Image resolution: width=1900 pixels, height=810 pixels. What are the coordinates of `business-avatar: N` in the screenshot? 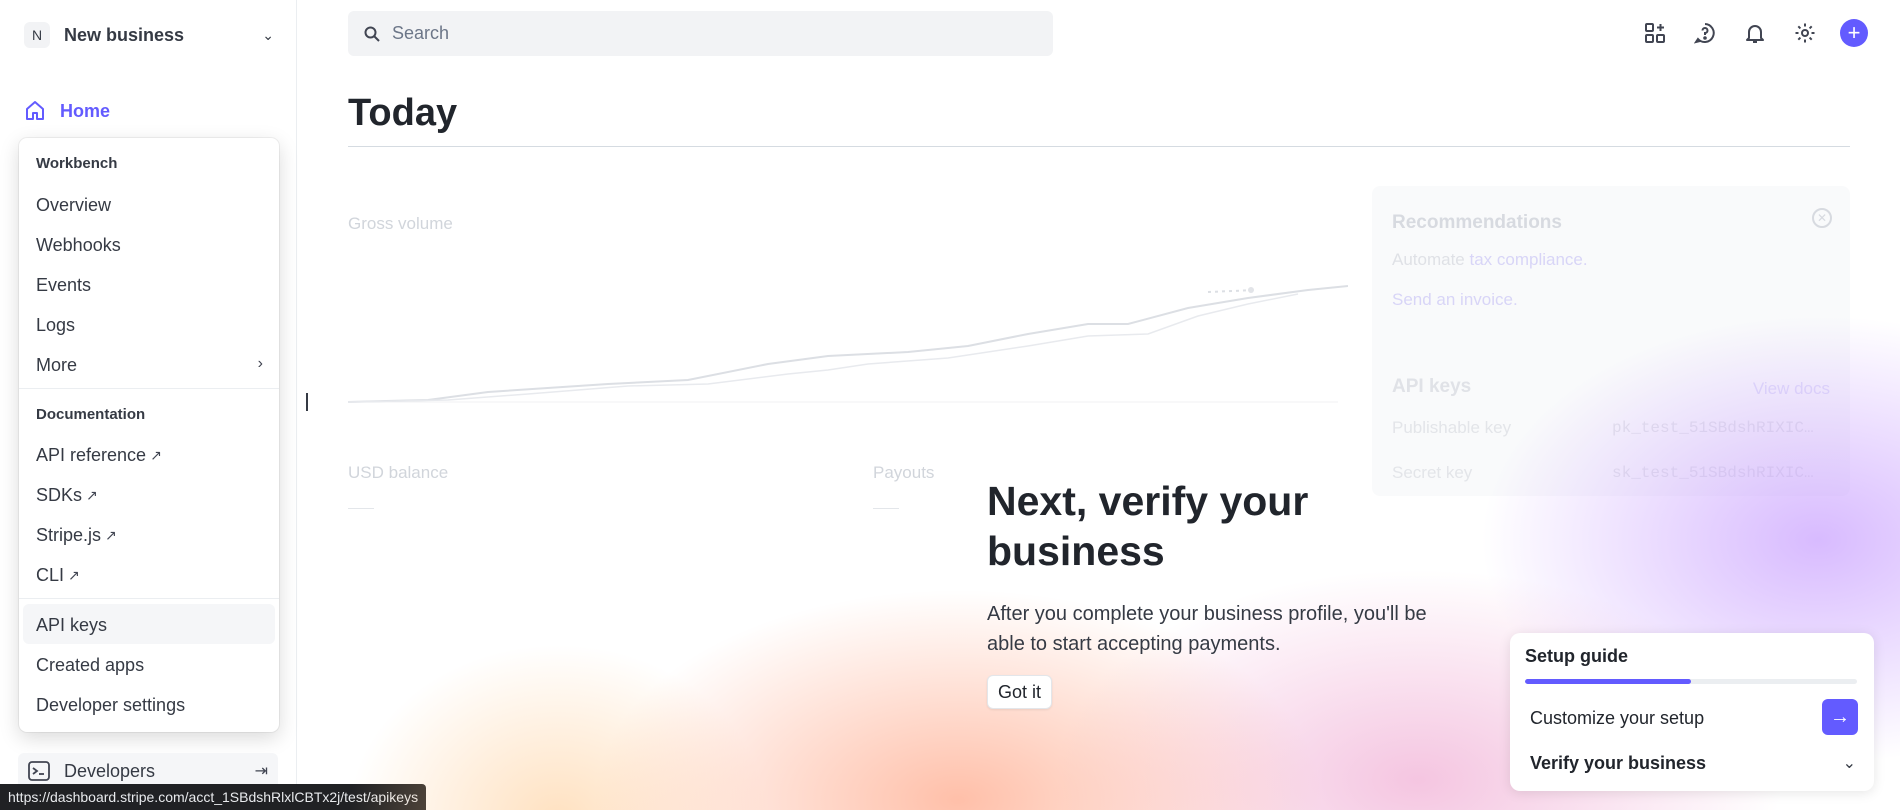 It's located at (37, 35).